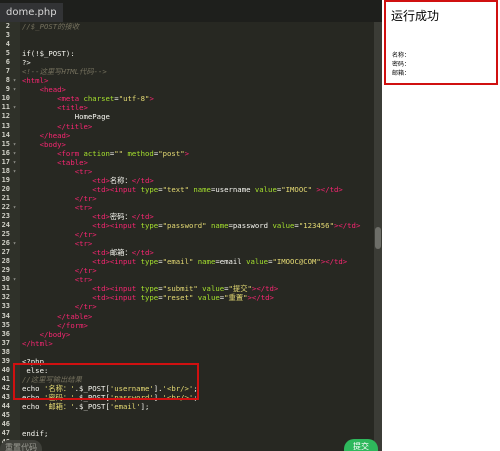 This screenshot has height=451, width=500. I want to click on code-token: </td>, so click(142, 180).